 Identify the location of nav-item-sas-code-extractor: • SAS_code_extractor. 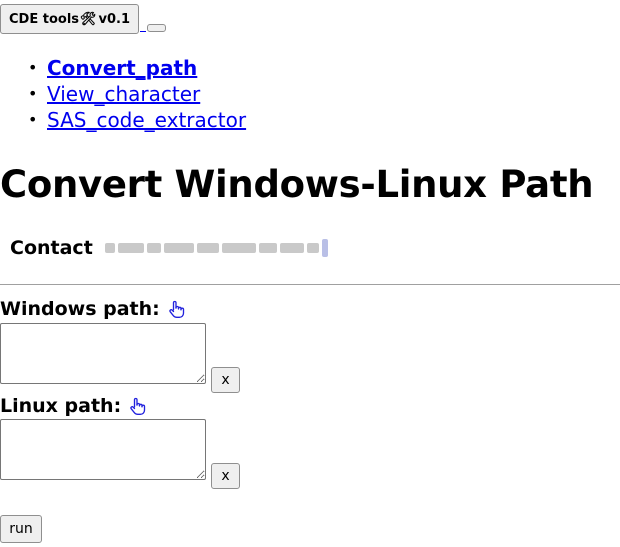
(137, 120).